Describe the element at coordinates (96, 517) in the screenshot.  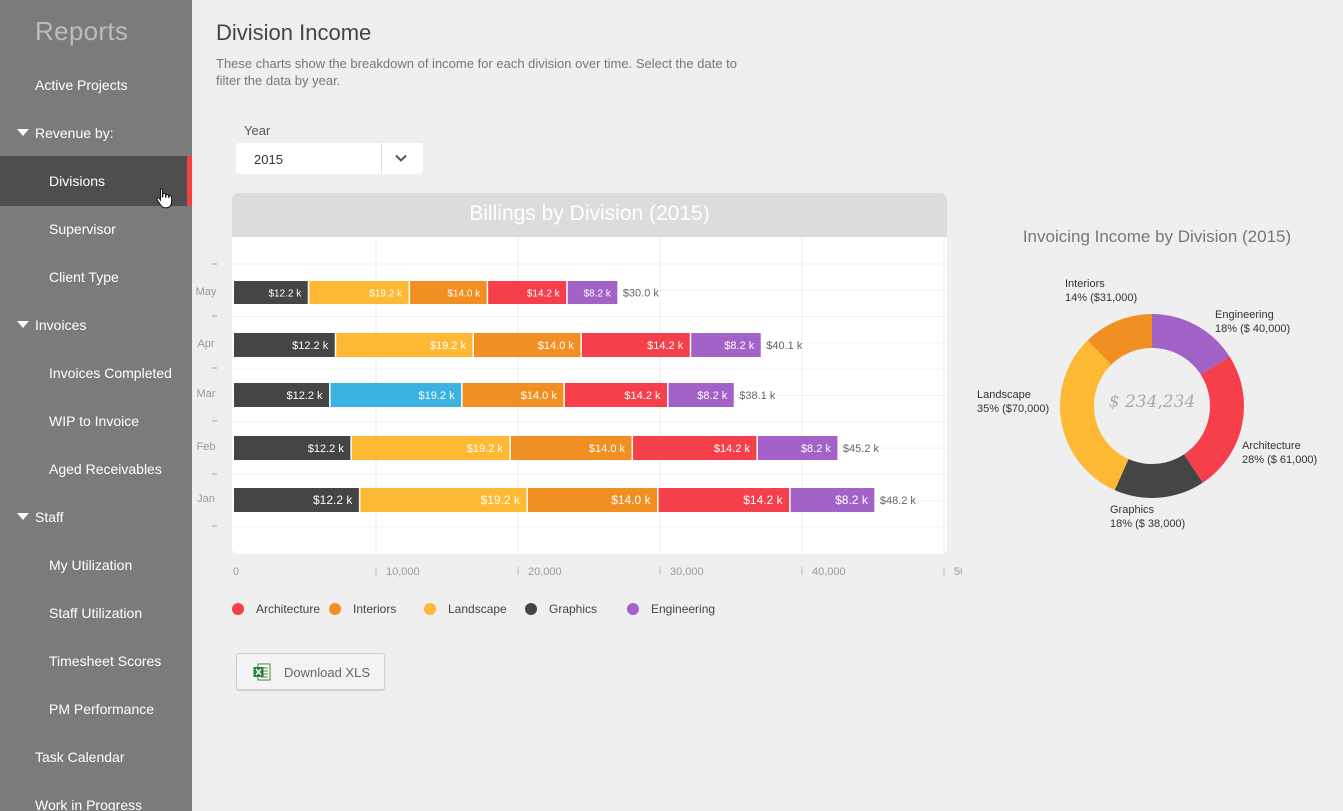
I see `sidebar-item-staff: Staff` at that location.